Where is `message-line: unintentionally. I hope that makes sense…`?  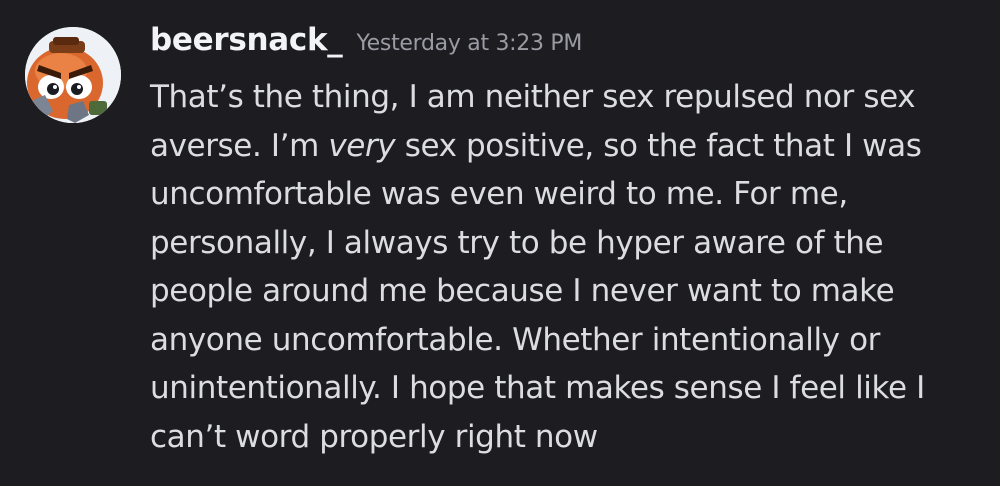 message-line: unintentionally. I hope that makes sense… is located at coordinates (565, 388).